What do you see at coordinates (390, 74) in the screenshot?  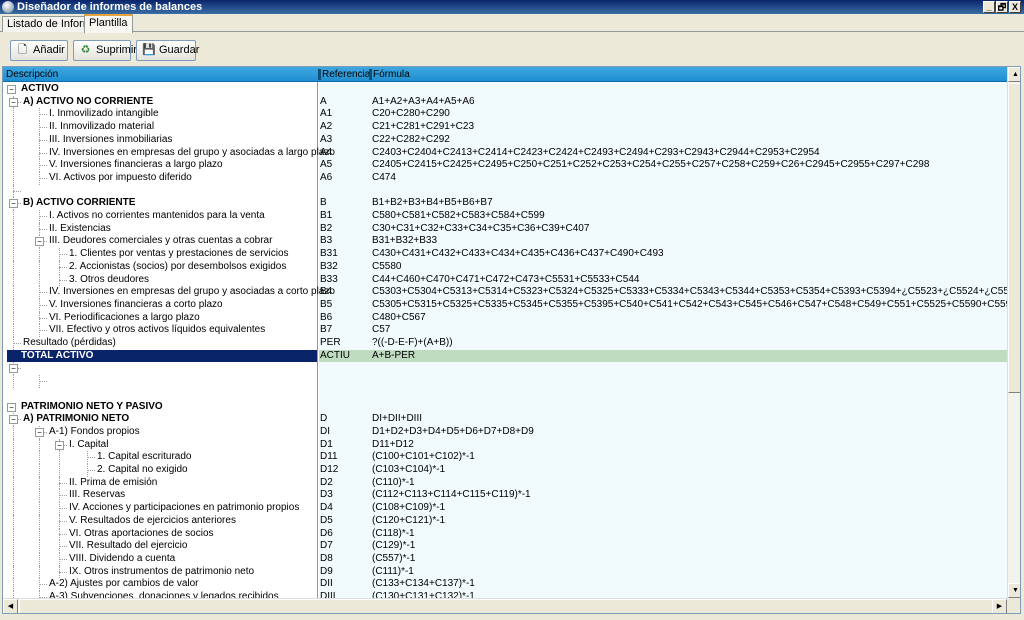 I see `column-header-formula: Fórmula` at bounding box center [390, 74].